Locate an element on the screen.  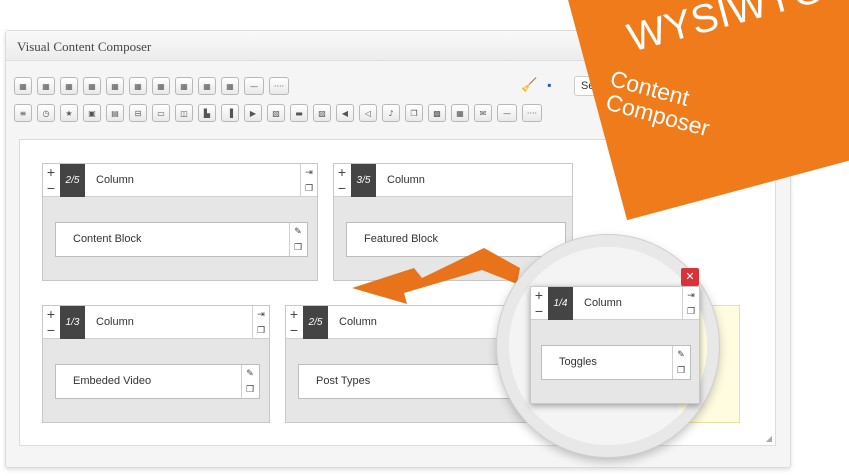
layout-9-icon: ▦ is located at coordinates (207, 86).